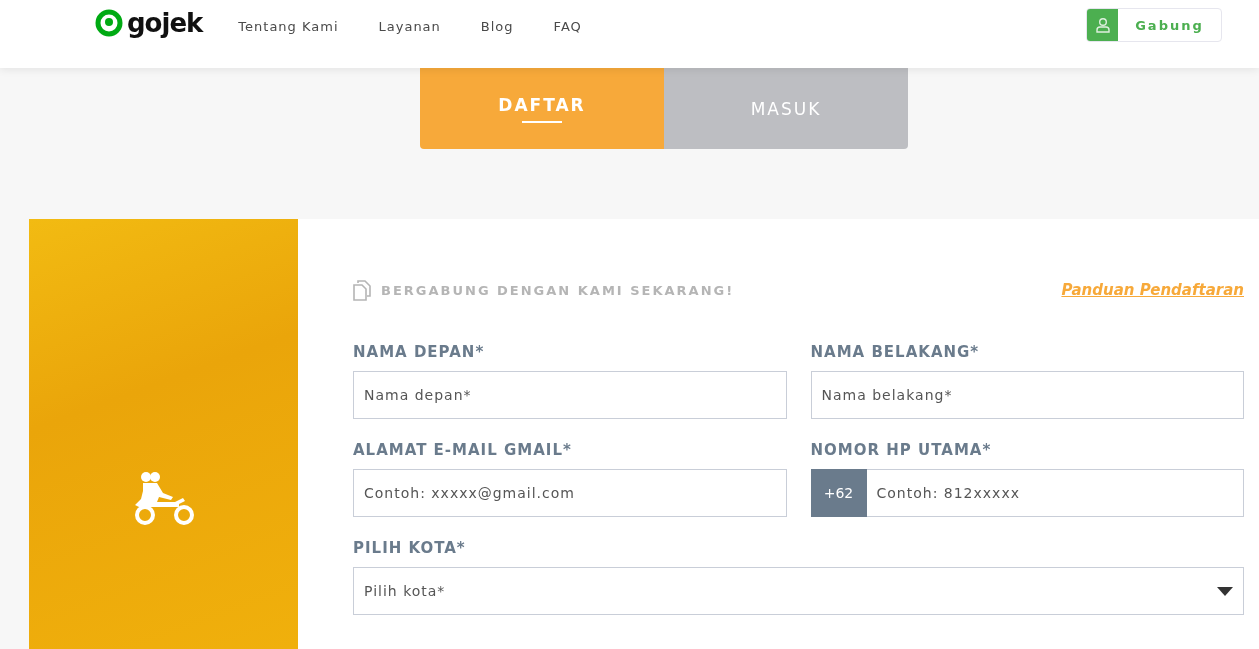  Describe the element at coordinates (570, 395) in the screenshot. I see `text-field: Nama depan*` at that location.